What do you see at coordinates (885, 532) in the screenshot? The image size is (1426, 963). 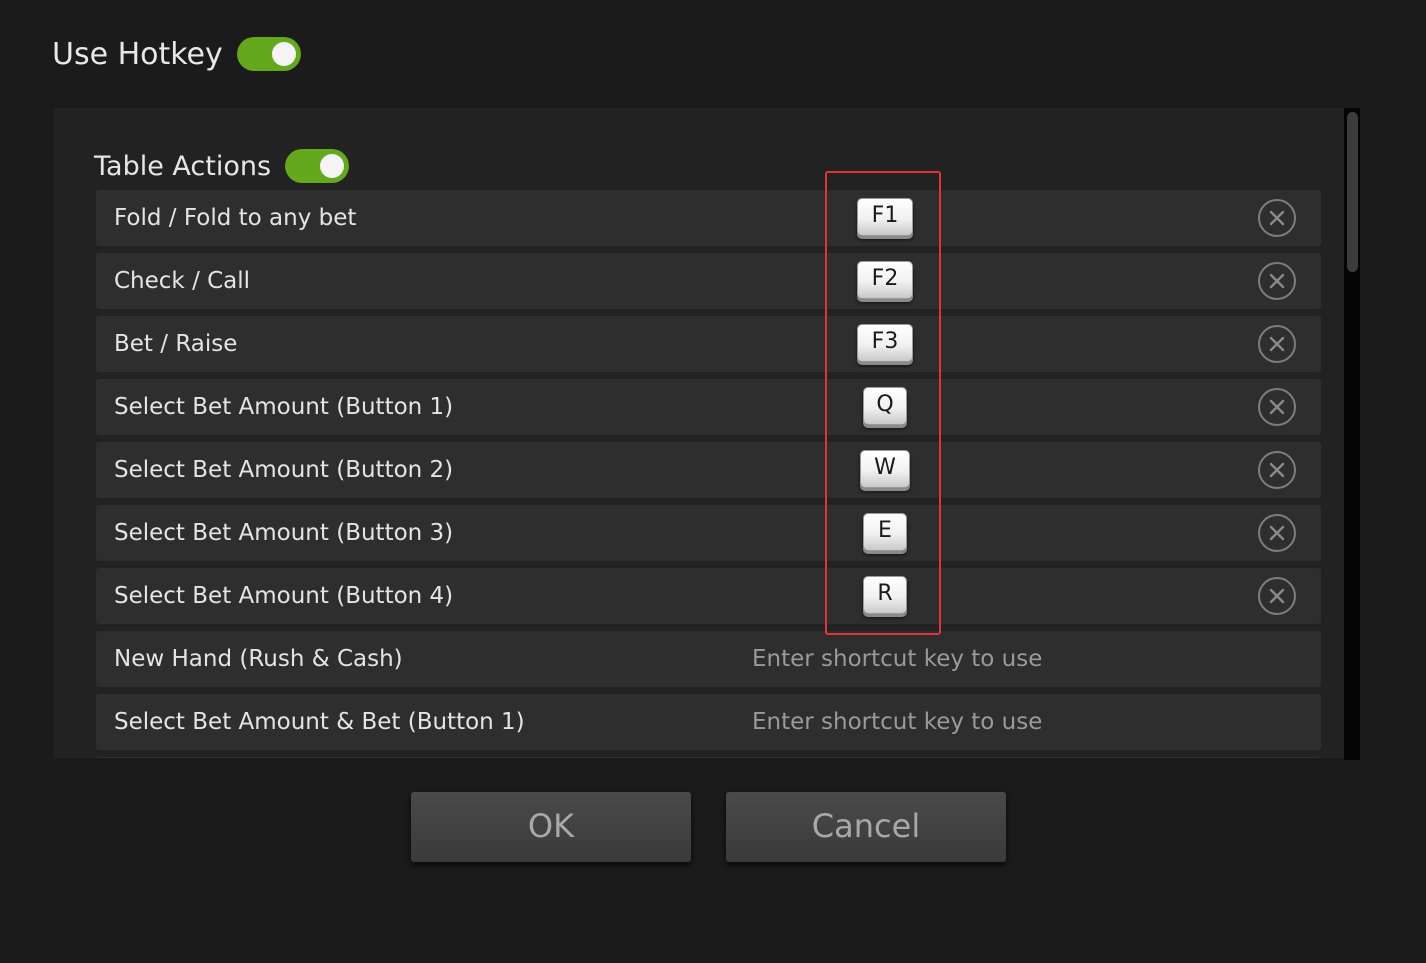 I see `hotkey-keycap: E` at bounding box center [885, 532].